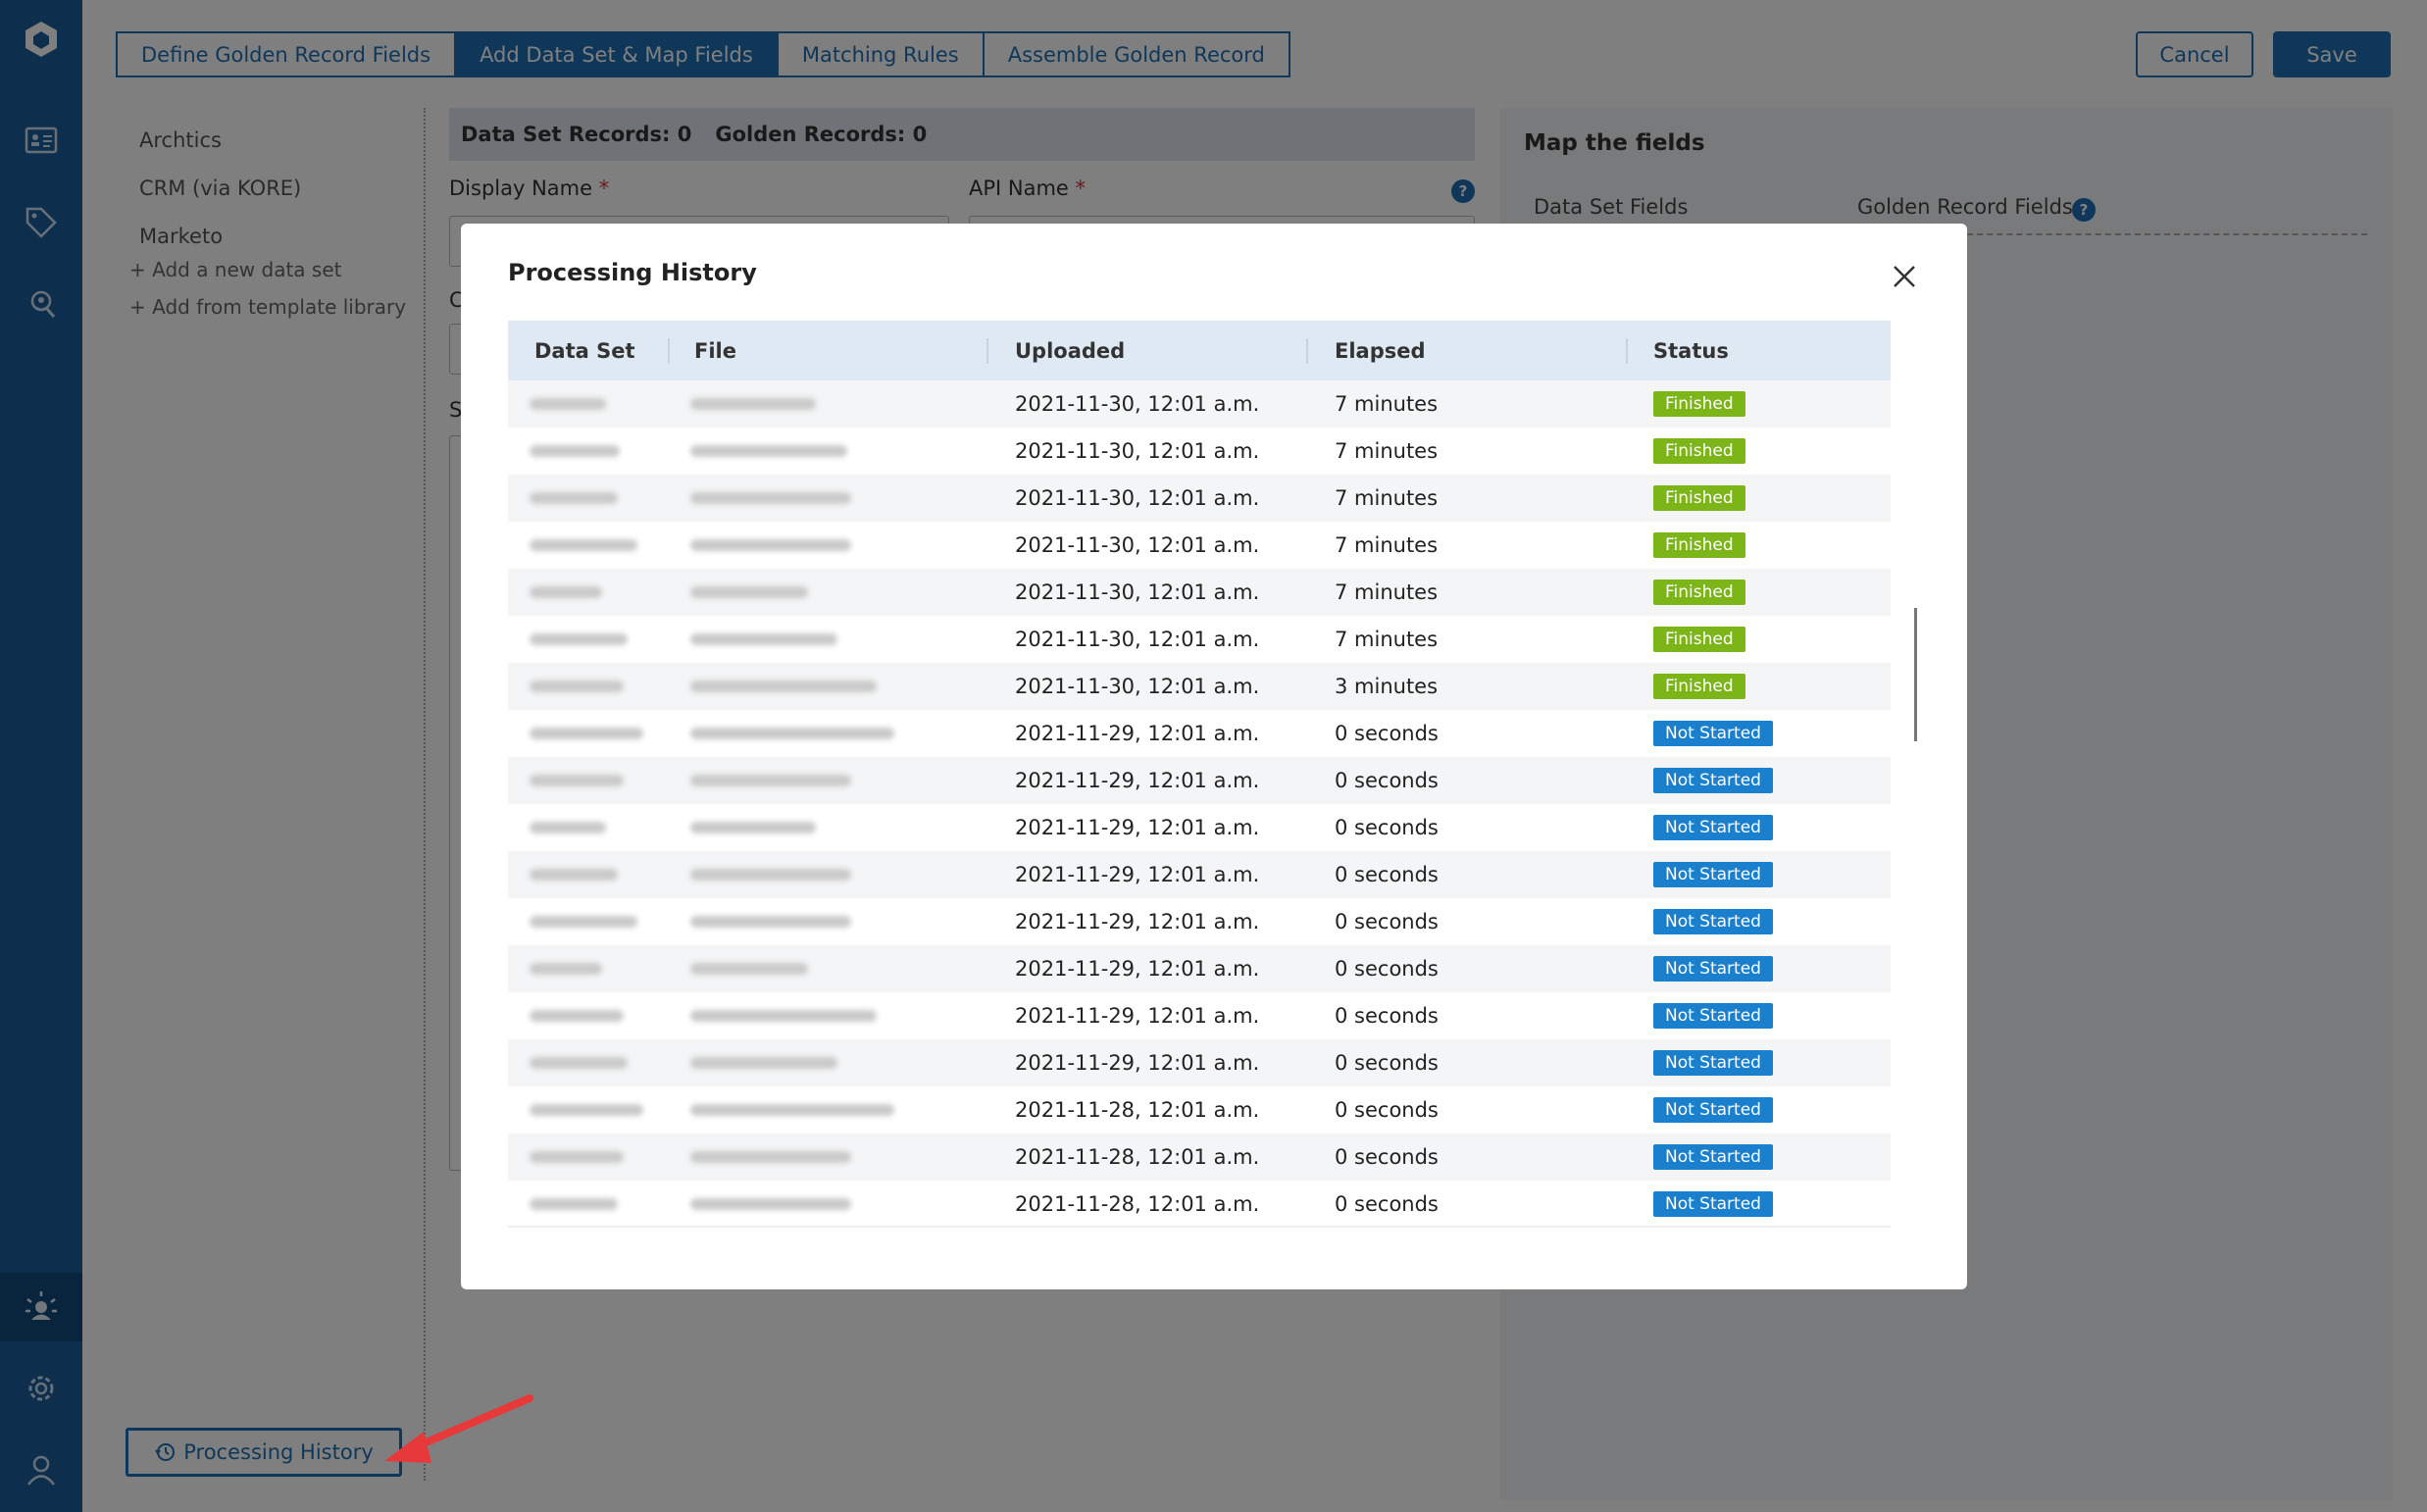 The height and width of the screenshot is (1512, 2427). What do you see at coordinates (1380, 350) in the screenshot?
I see `column-header-elapsed: Elapsed` at bounding box center [1380, 350].